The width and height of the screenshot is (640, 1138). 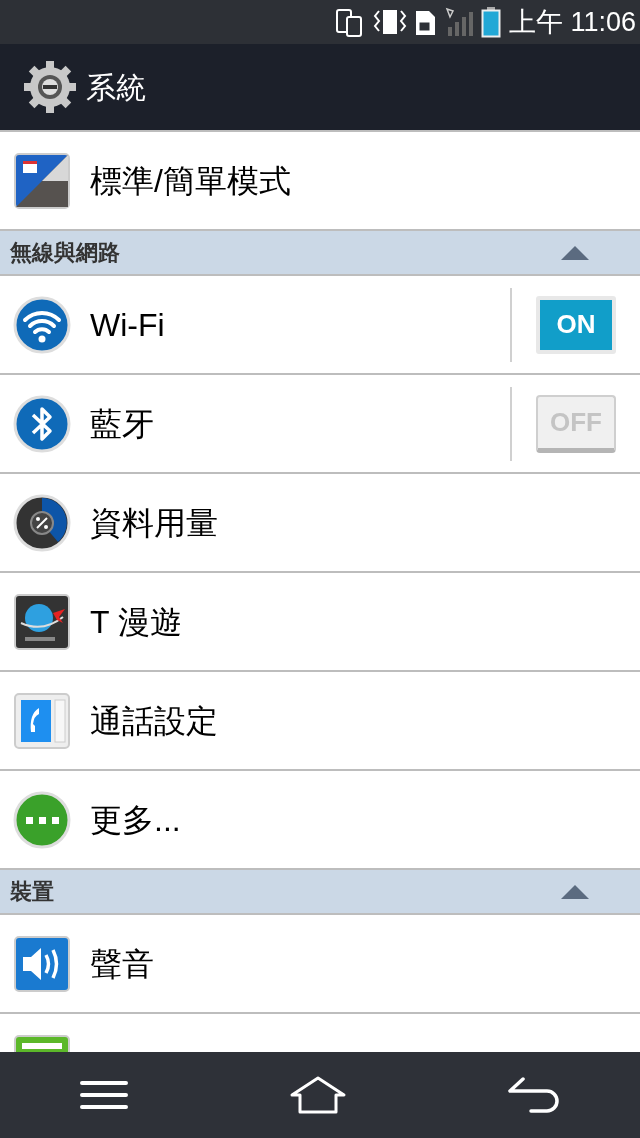 I want to click on settings-icon, so click(x=50, y=87).